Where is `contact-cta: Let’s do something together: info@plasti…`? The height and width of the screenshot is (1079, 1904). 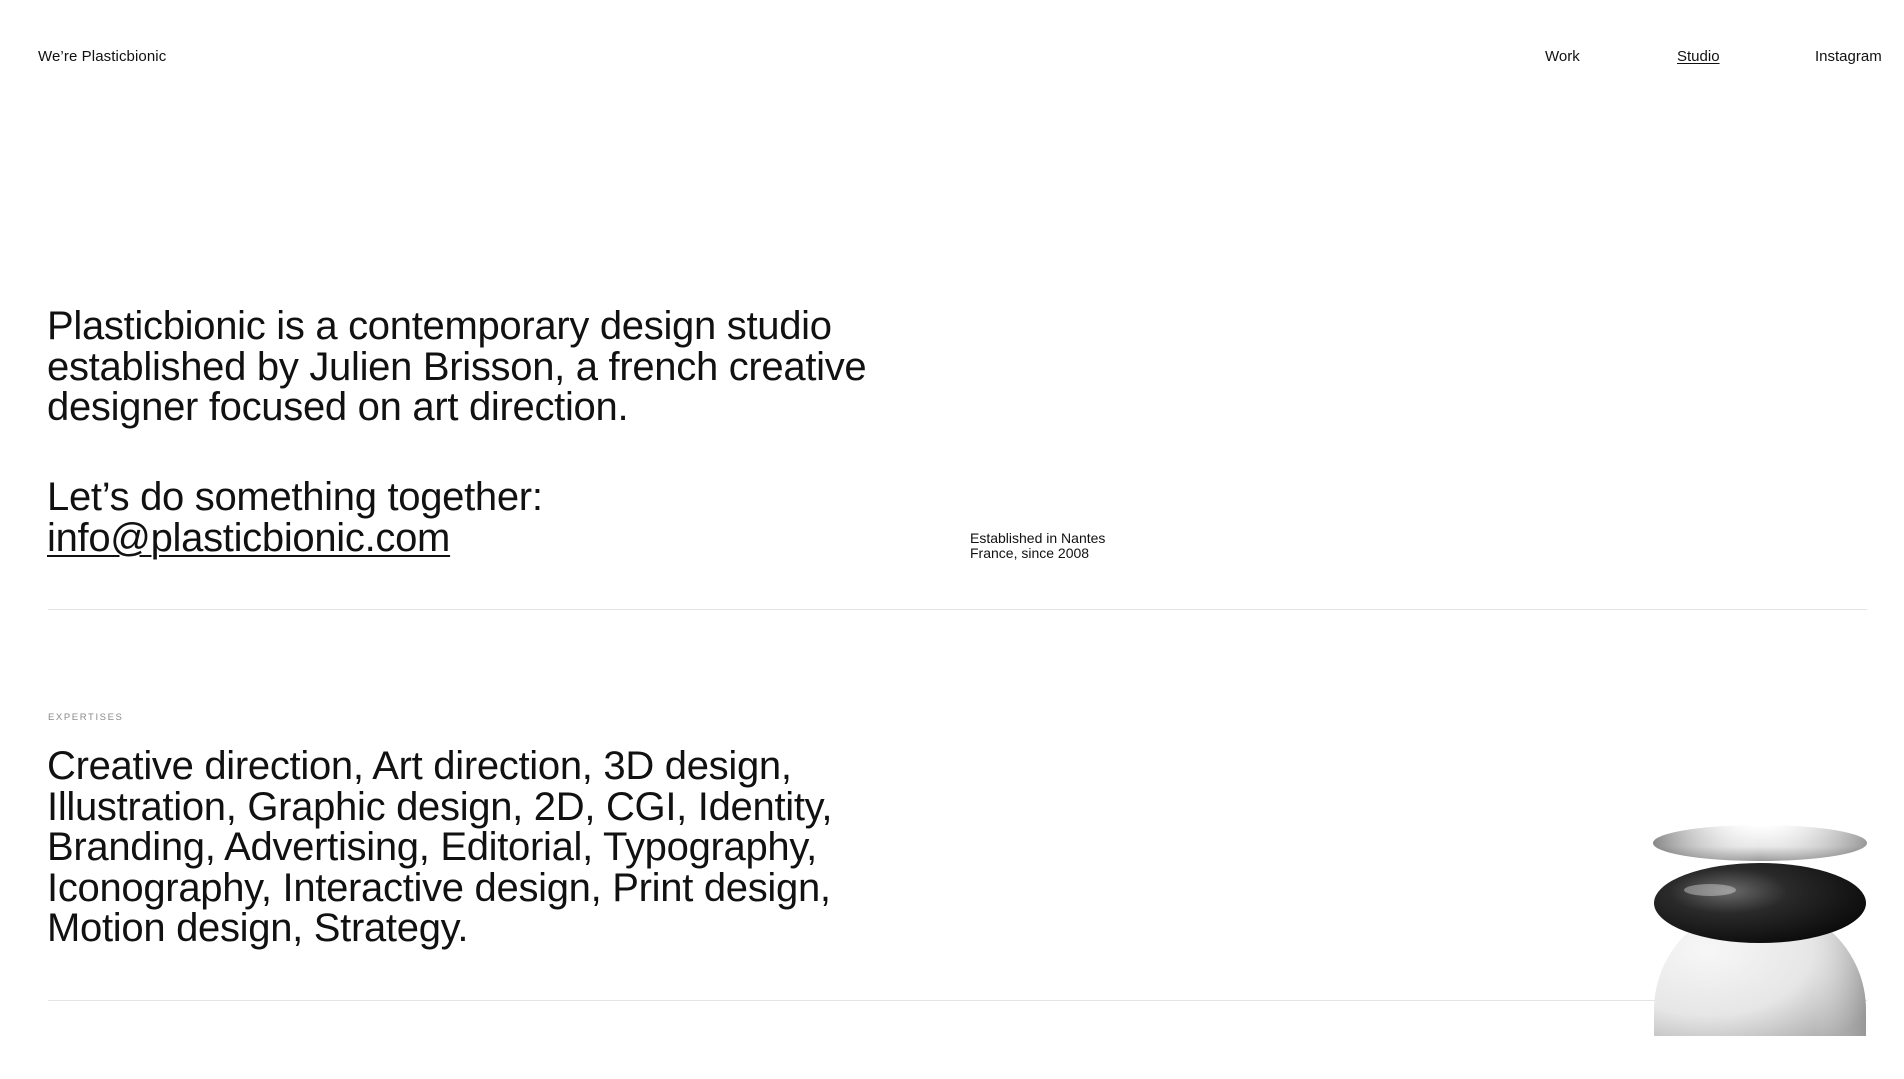
contact-cta: Let’s do something together: info@plasti… is located at coordinates (497, 517).